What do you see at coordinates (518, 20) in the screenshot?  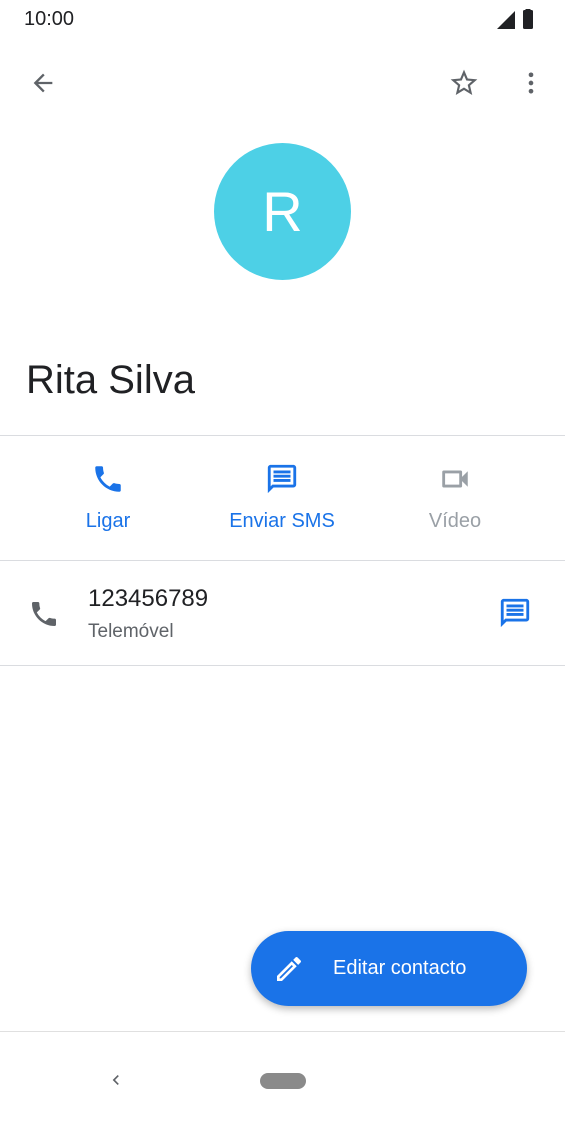 I see `status-icons` at bounding box center [518, 20].